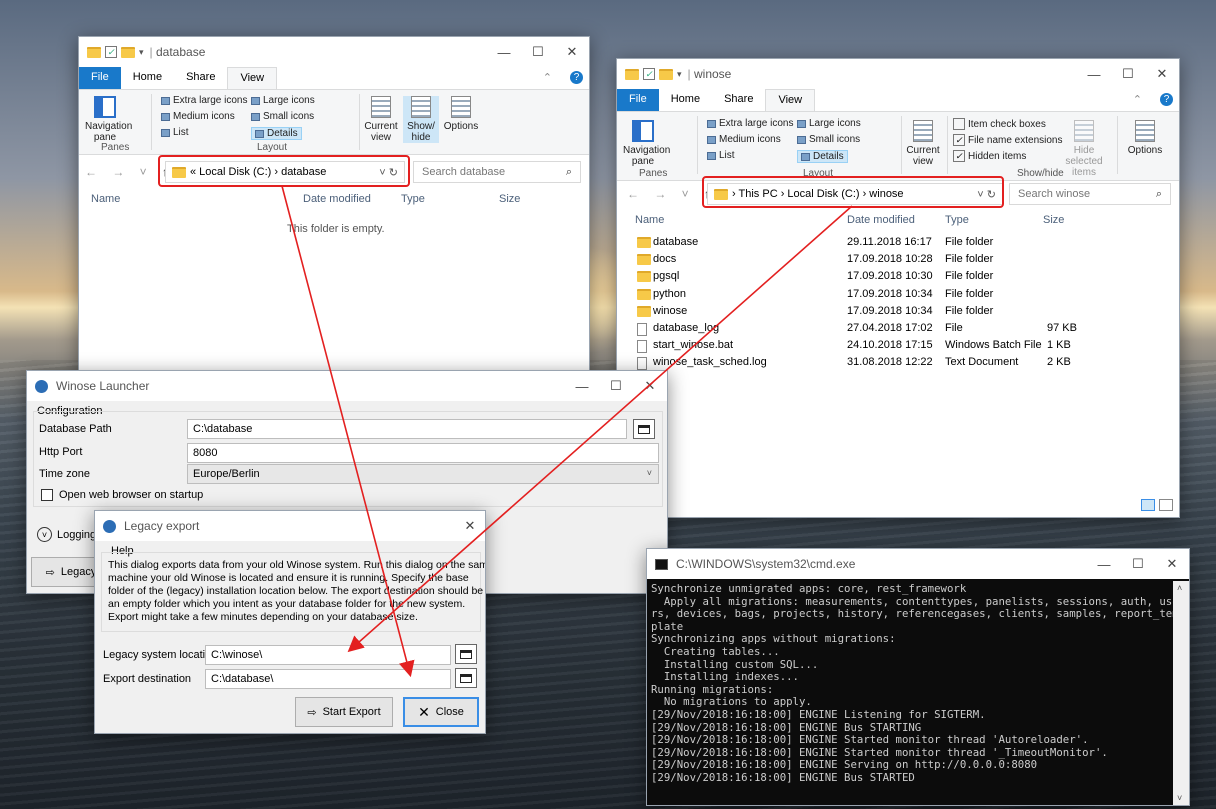  I want to click on timezone-select: Europe/Berlin ˅, so click(423, 474).